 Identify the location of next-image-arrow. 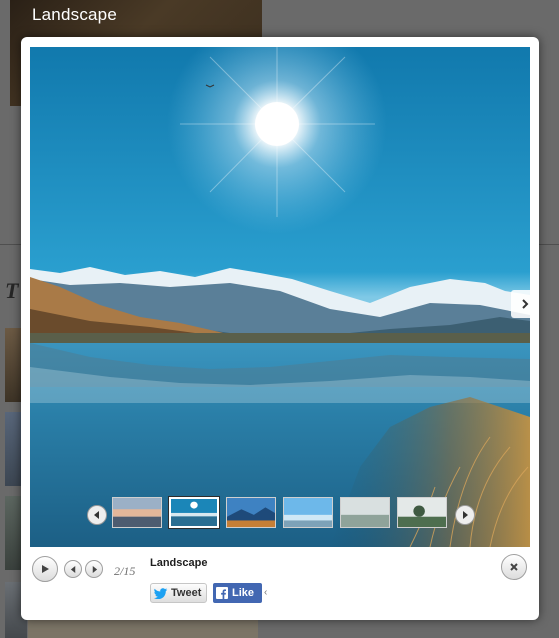
(520, 304).